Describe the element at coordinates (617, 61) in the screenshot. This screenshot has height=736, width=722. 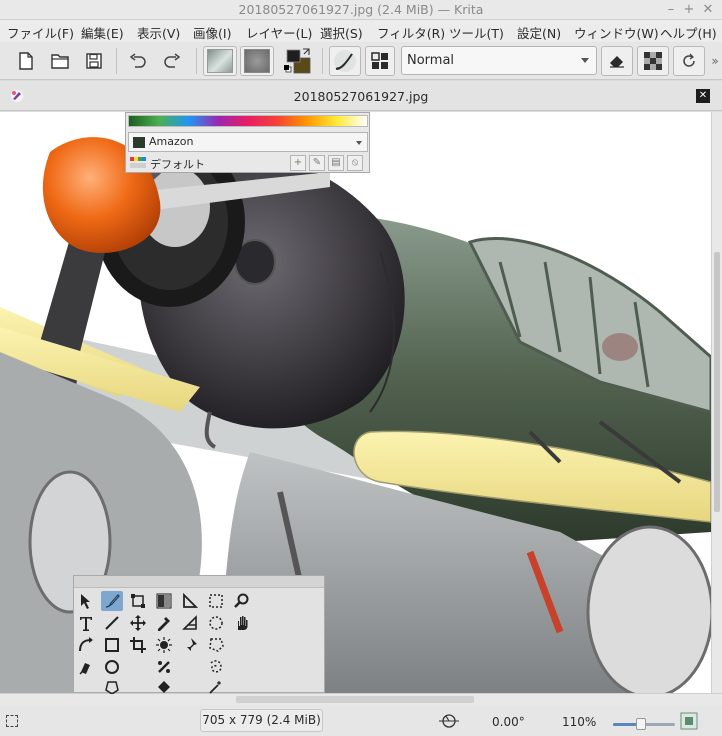
I see `eraser-button` at that location.